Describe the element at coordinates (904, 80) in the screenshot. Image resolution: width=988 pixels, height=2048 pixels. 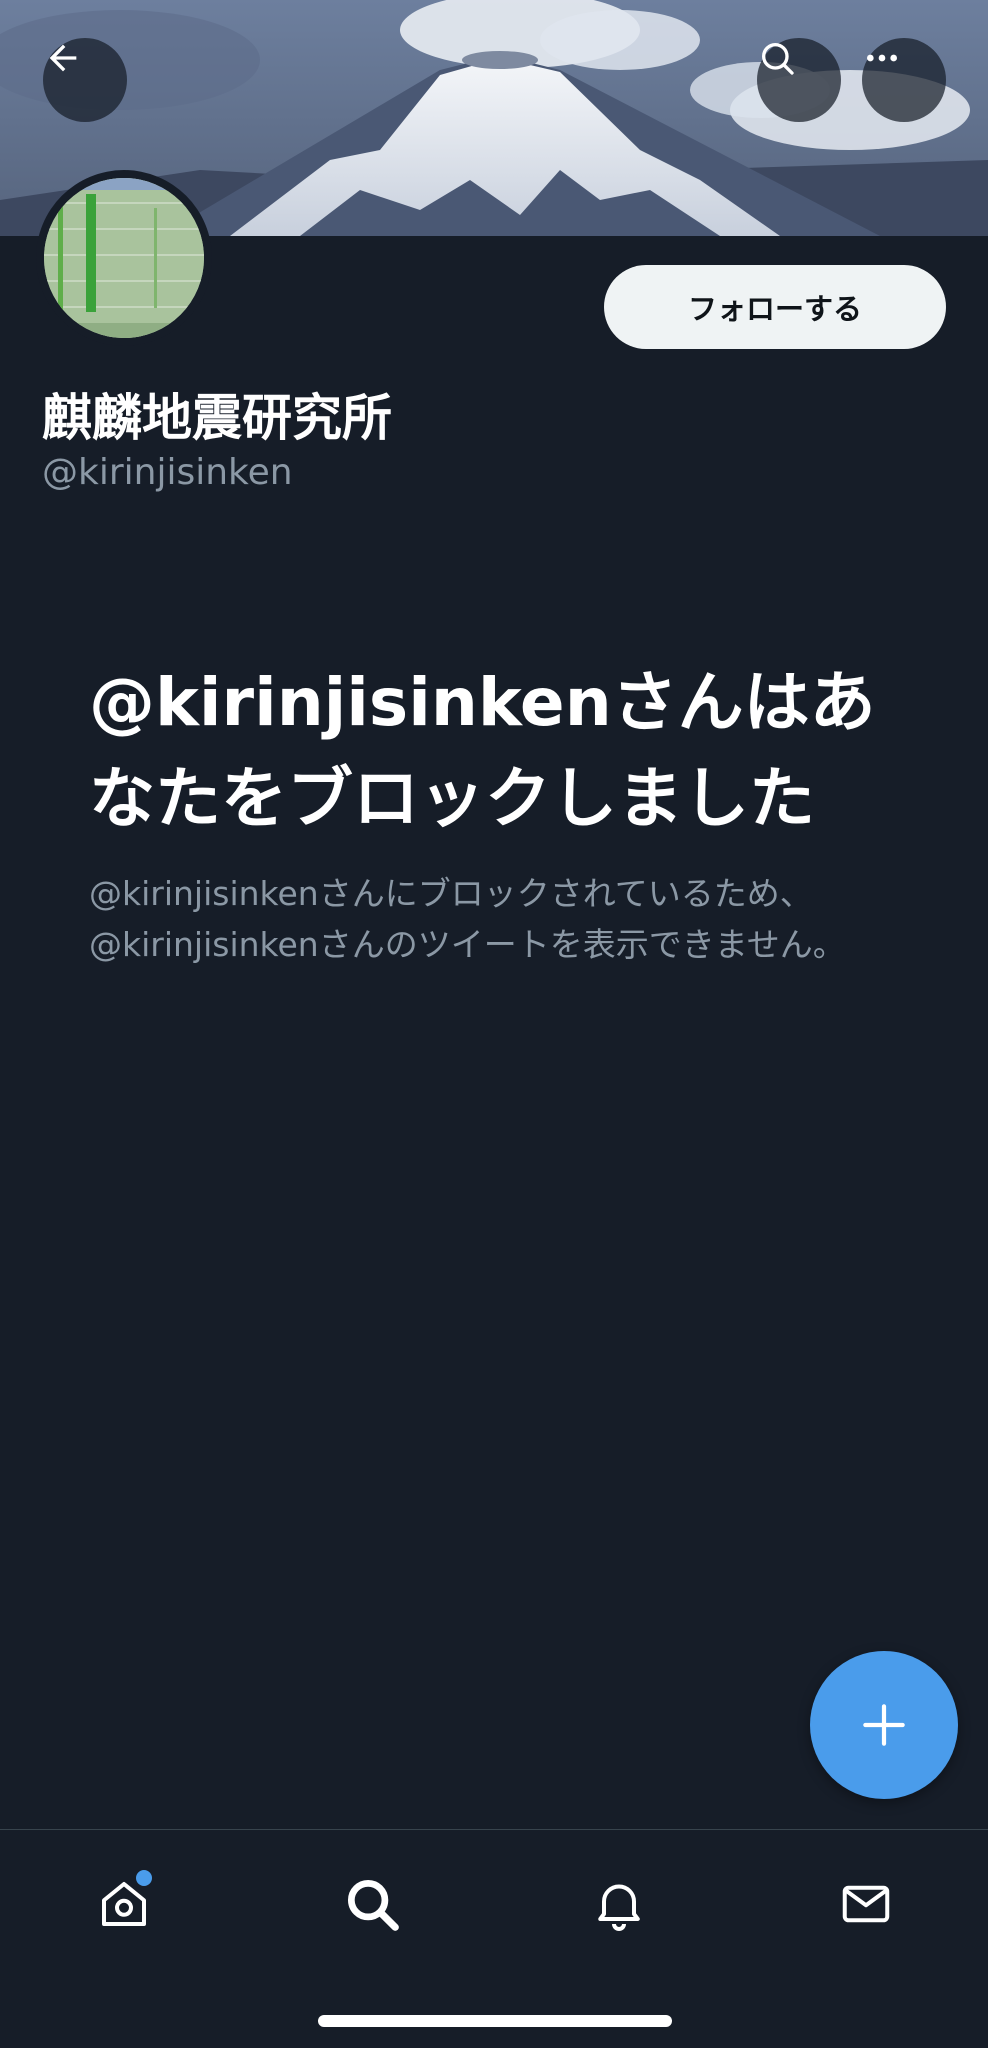
I see `more-button` at that location.